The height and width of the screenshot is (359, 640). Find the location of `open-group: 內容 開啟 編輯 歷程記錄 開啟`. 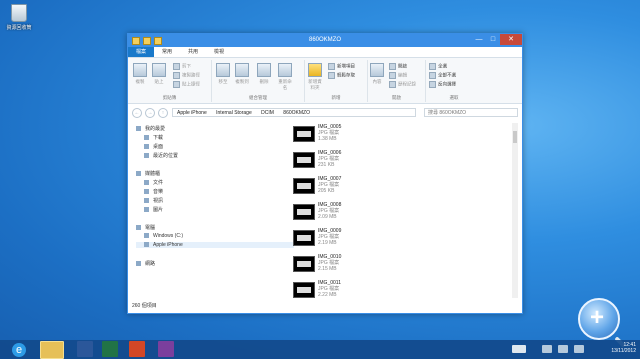

open-group: 內容 開啟 編輯 歷程記錄 開啟 is located at coordinates (397, 81).